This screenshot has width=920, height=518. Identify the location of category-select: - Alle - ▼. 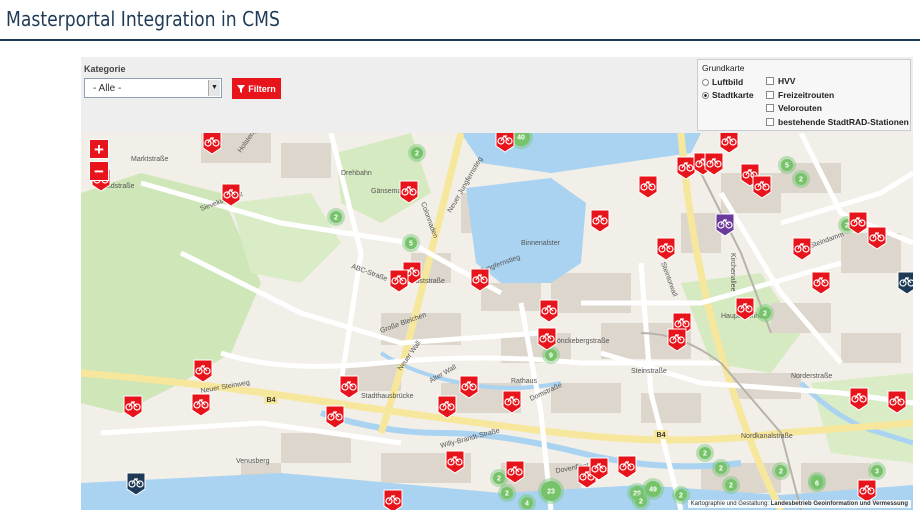
(153, 88).